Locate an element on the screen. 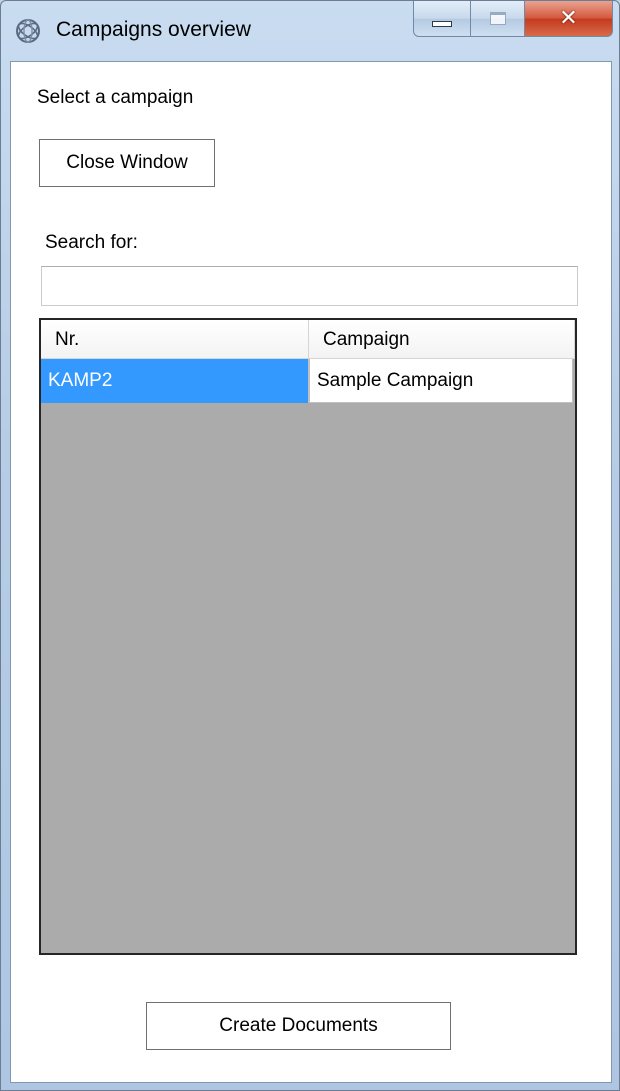 The image size is (620, 1091). maximize-button is located at coordinates (498, 19).